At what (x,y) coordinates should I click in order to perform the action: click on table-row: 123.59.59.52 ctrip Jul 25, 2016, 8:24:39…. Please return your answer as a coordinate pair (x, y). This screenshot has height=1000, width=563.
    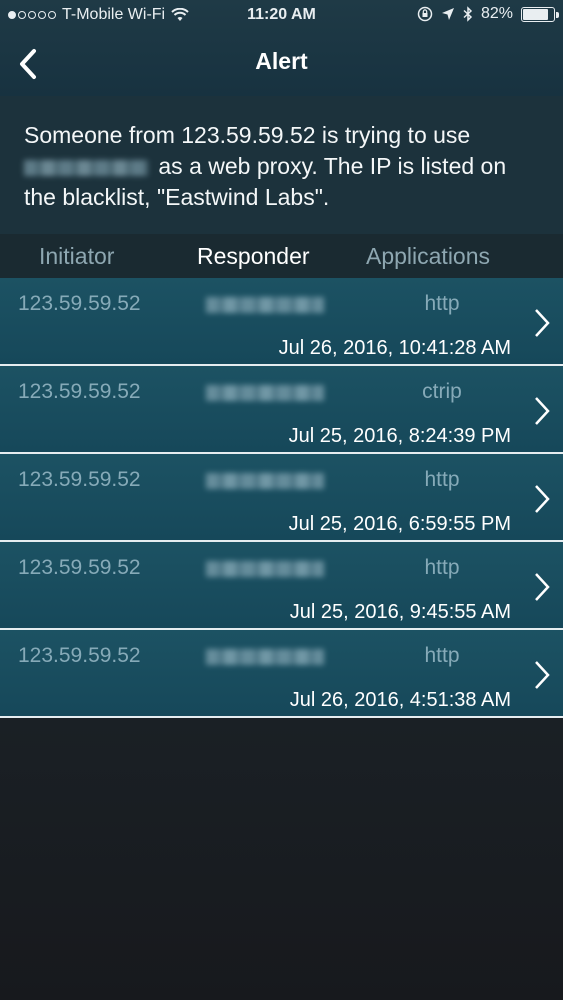
    Looking at the image, I should click on (281, 410).